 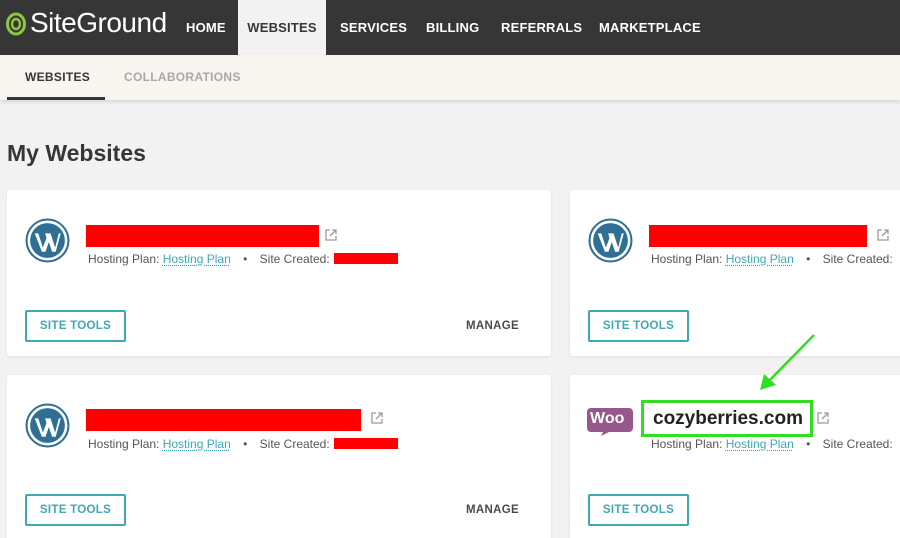 What do you see at coordinates (56, 98) in the screenshot?
I see `active-tab-indicator` at bounding box center [56, 98].